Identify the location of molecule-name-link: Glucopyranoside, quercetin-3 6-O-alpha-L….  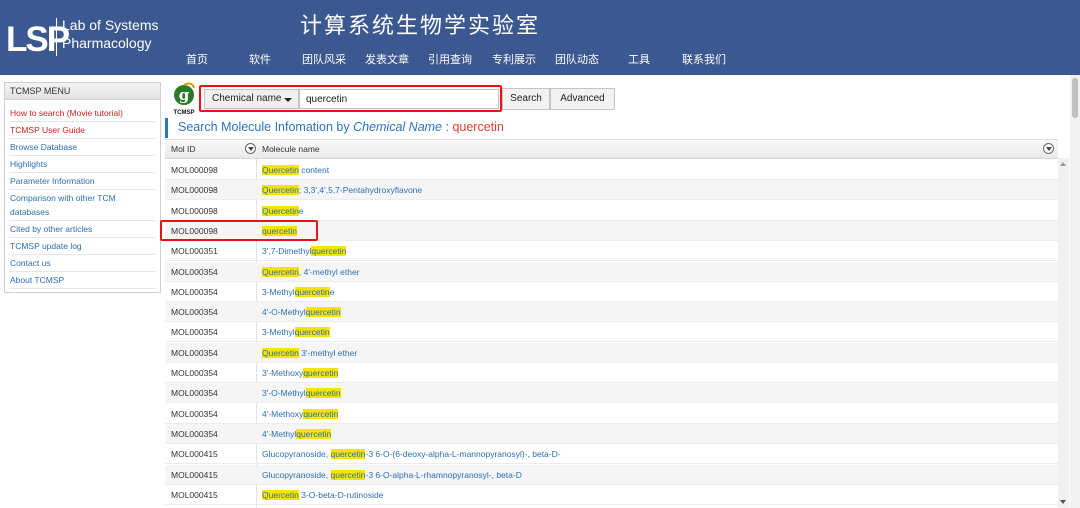
(392, 474).